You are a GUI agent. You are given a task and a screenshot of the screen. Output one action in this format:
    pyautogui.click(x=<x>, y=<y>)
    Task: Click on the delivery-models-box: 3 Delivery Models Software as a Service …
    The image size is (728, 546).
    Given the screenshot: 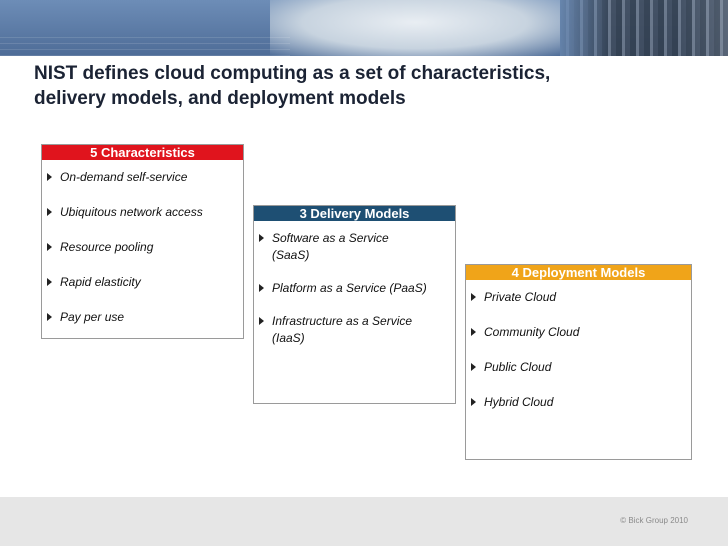 What is the action you would take?
    pyautogui.click(x=354, y=304)
    